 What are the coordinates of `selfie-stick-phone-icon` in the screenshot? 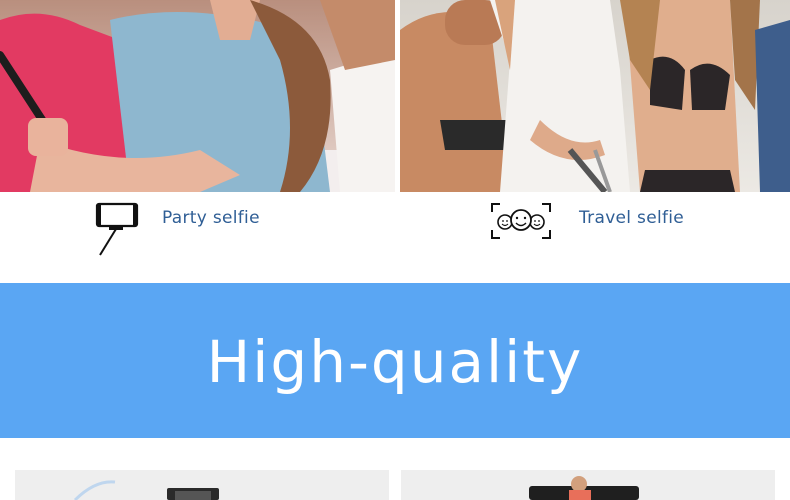 It's located at (118, 232).